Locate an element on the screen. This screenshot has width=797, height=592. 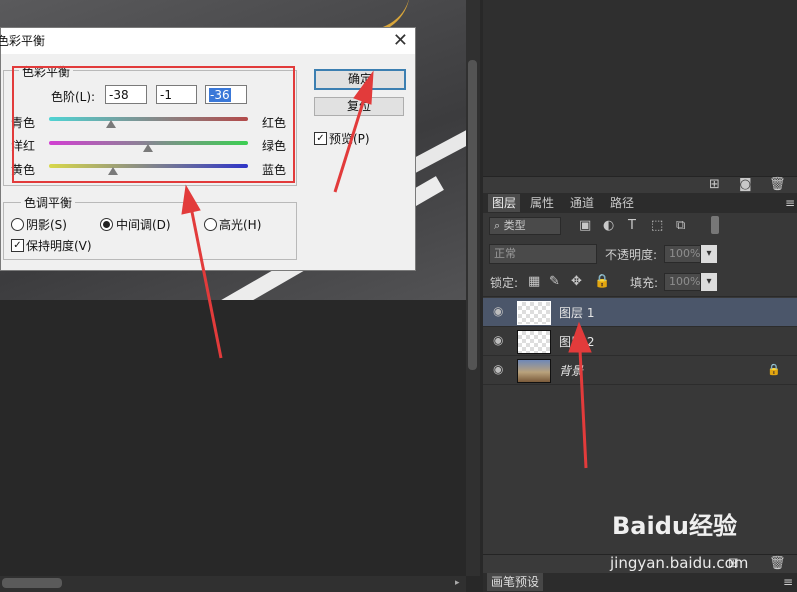
watermark-url: jingyan.baidu.com is located at coordinates (679, 563).